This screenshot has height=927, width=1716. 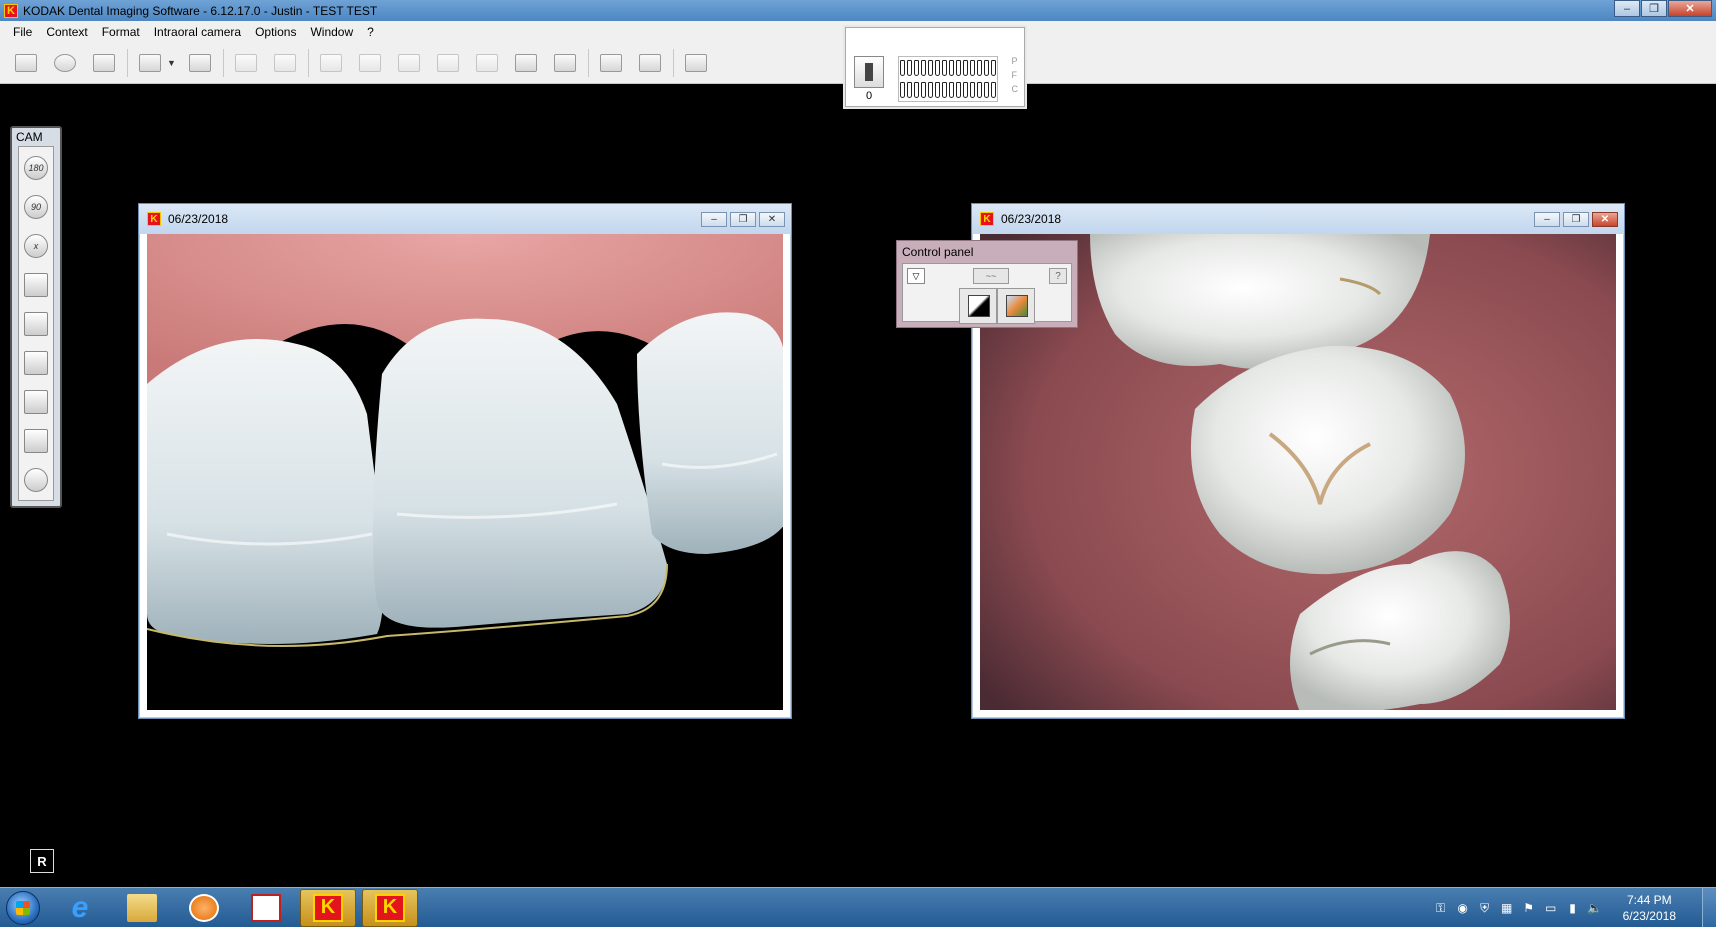 What do you see at coordinates (121, 32) in the screenshot?
I see `menu-format: Format` at bounding box center [121, 32].